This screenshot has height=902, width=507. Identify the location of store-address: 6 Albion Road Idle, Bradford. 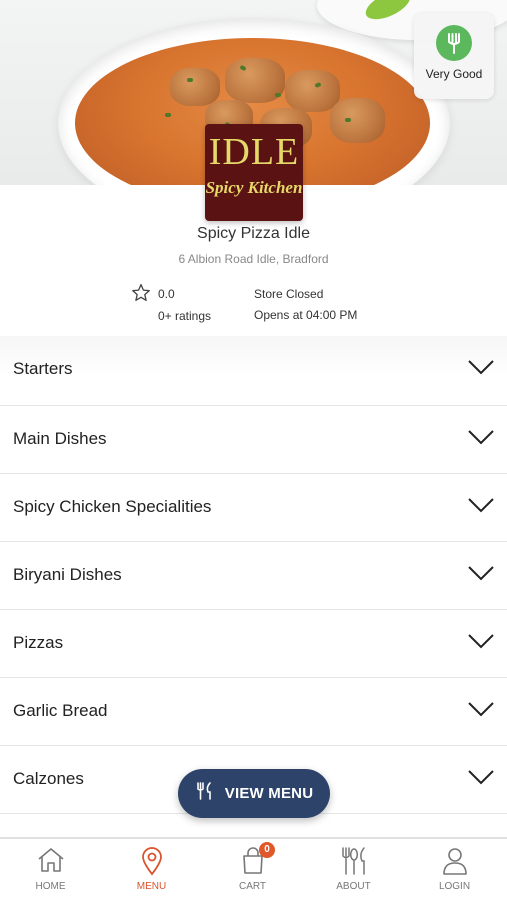
(253, 259).